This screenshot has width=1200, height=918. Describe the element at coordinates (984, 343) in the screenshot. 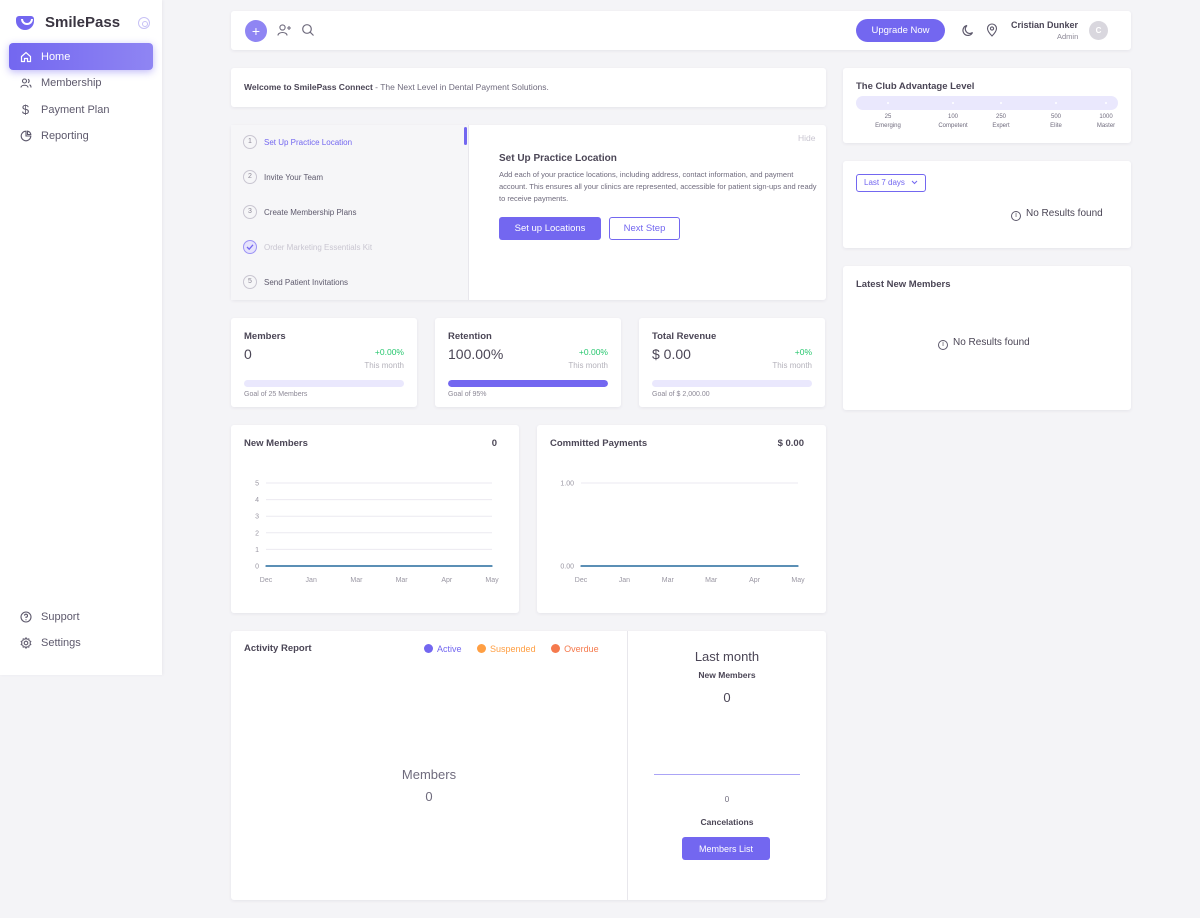

I see `no-results-message: i No Results found` at that location.